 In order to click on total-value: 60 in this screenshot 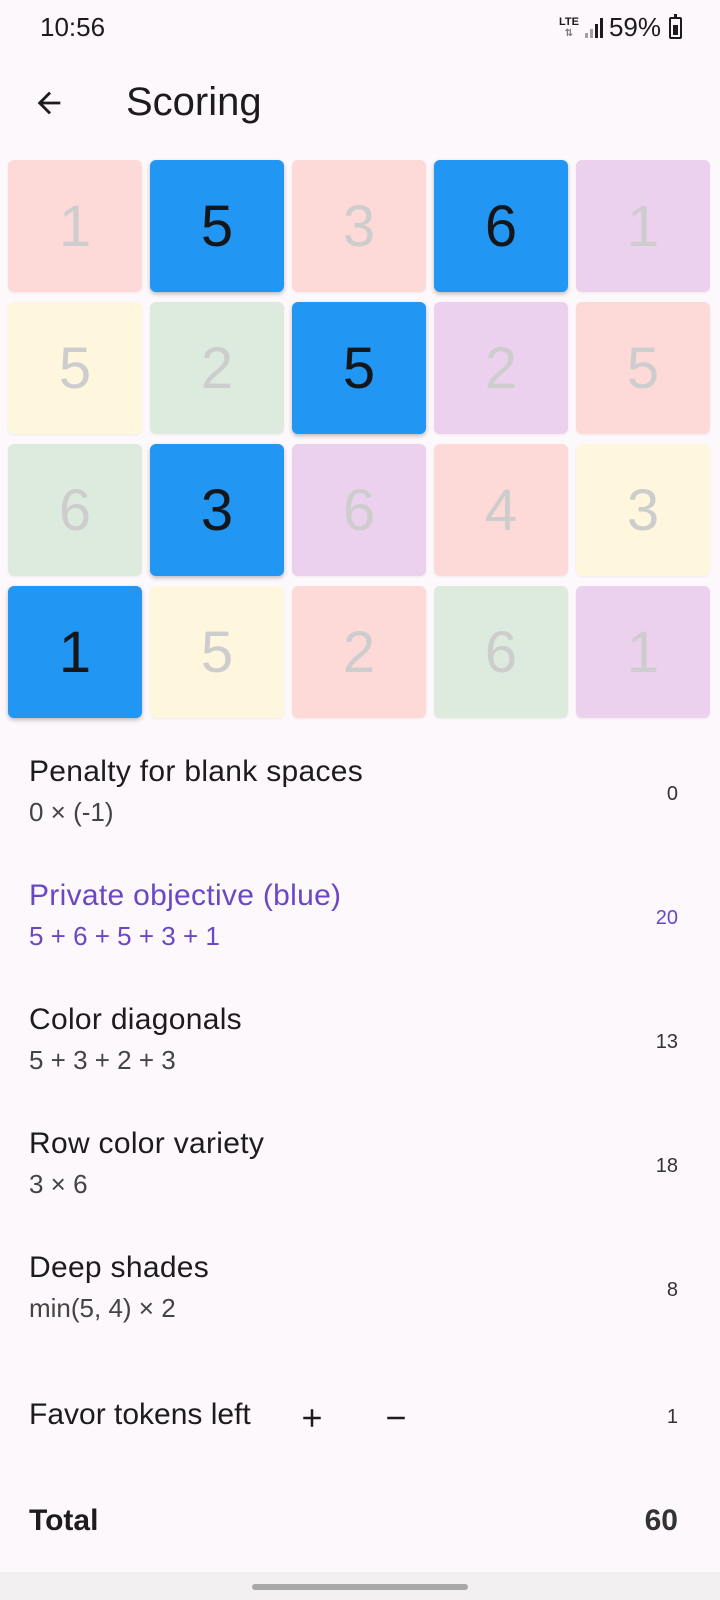, I will do `click(661, 1520)`.